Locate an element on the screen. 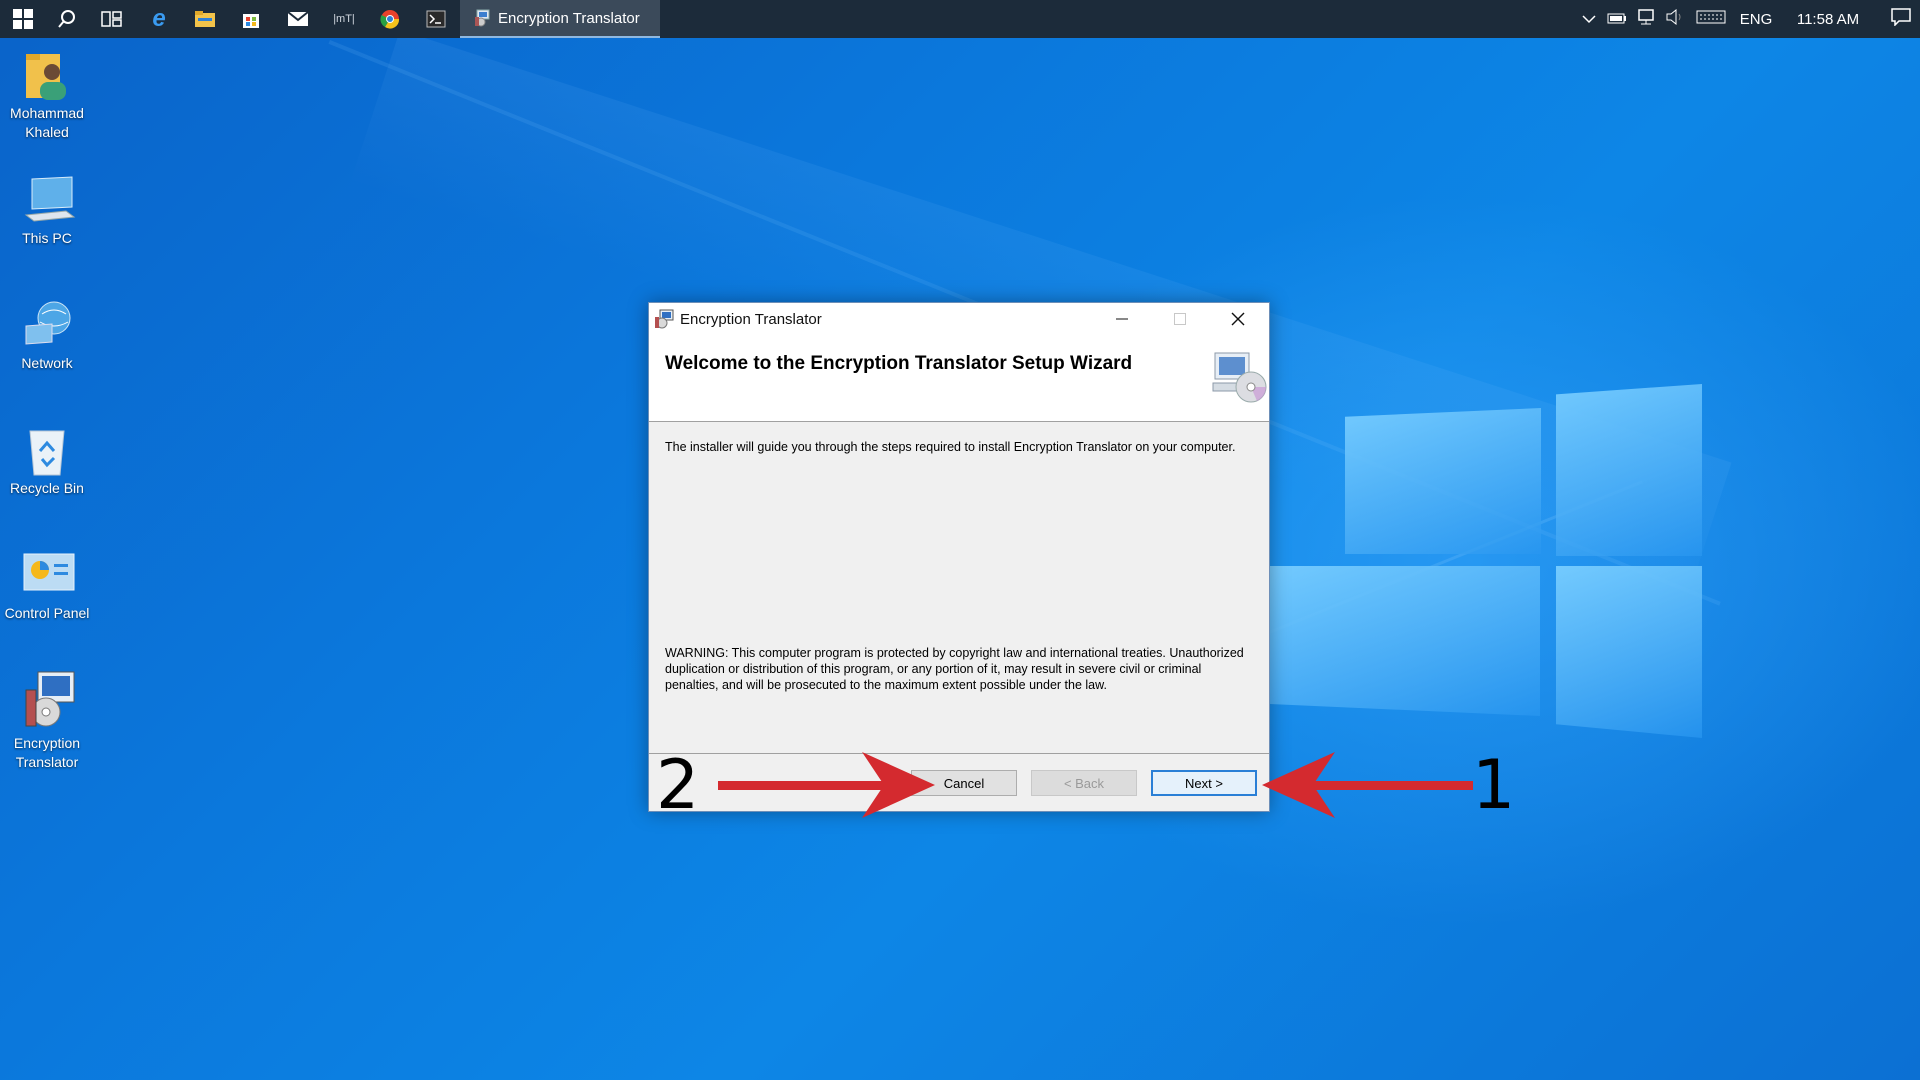 This screenshot has width=1920, height=1080. annotation-number-1: 1 is located at coordinates (1494, 785).